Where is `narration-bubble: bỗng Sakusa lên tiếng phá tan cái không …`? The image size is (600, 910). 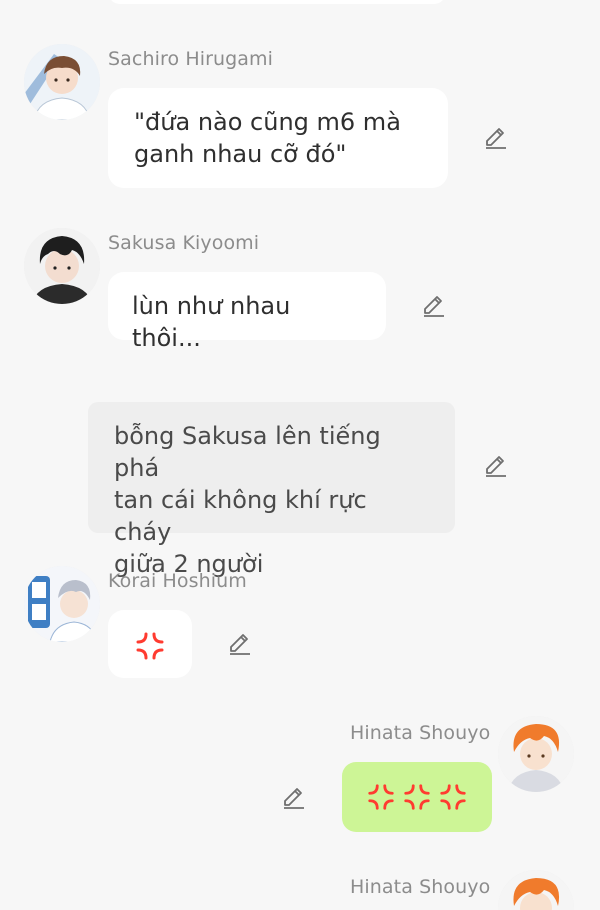
narration-bubble: bỗng Sakusa lên tiếng phá tan cái không … is located at coordinates (271, 490).